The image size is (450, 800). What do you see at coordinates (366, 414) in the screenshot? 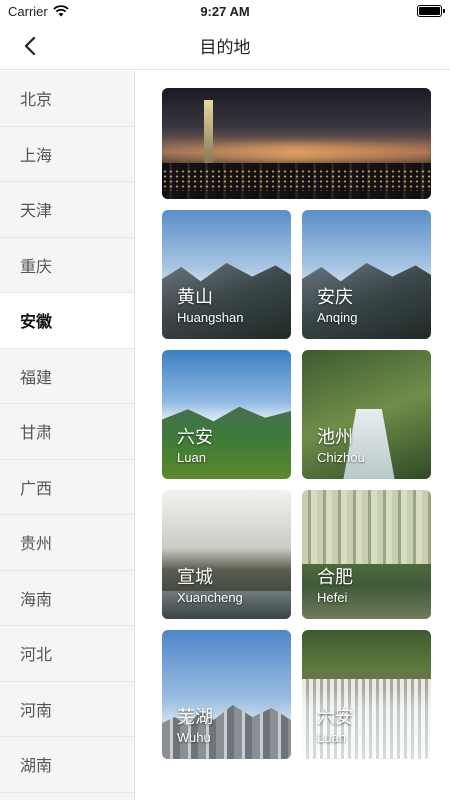
I see `city-card: 池州 Chizhou` at bounding box center [366, 414].